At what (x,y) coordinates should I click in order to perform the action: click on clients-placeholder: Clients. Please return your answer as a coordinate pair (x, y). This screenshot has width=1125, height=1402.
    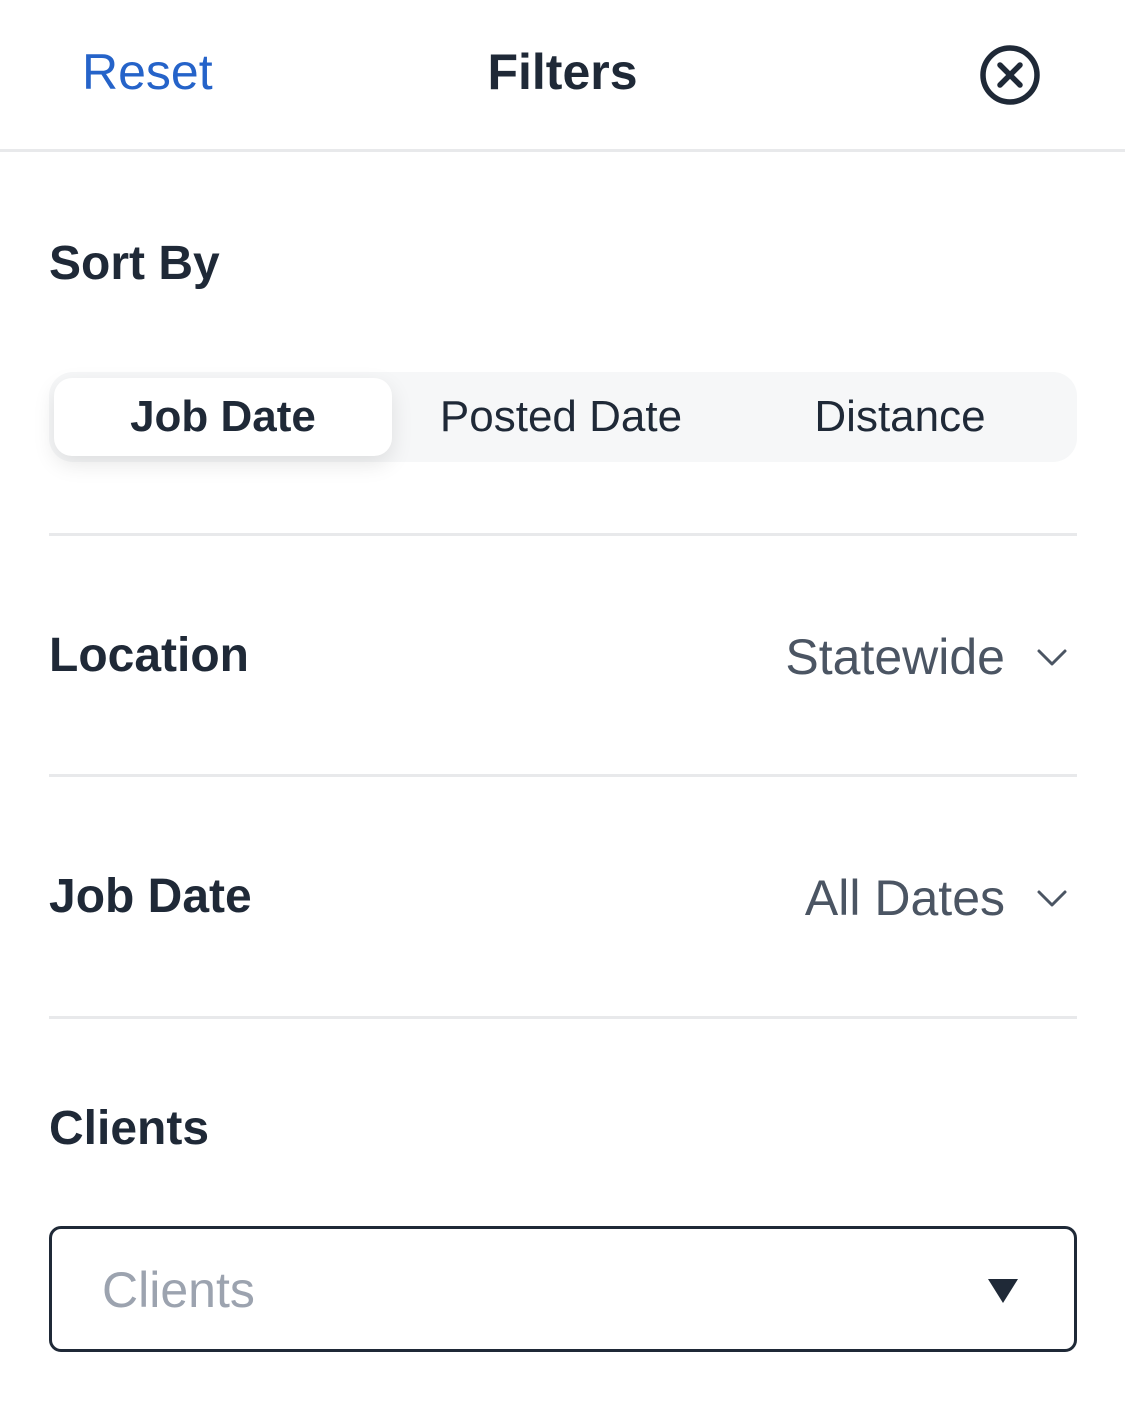
    Looking at the image, I should click on (178, 1290).